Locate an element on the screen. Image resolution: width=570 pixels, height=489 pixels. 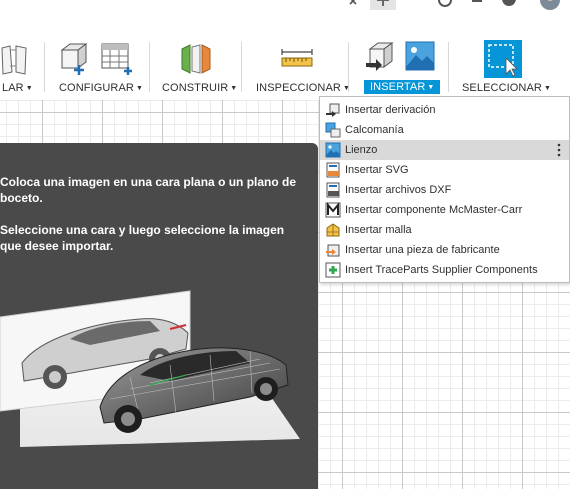
mcmaster-icon is located at coordinates (333, 210).